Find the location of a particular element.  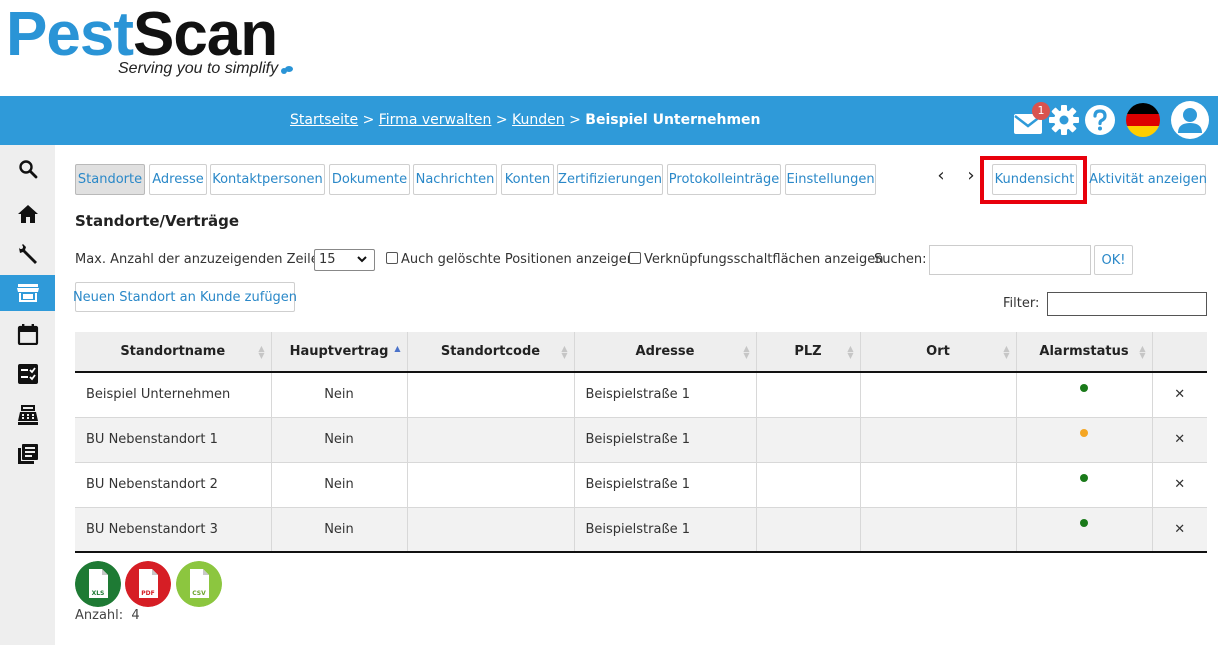

tab-label: Adresse is located at coordinates (178, 179).